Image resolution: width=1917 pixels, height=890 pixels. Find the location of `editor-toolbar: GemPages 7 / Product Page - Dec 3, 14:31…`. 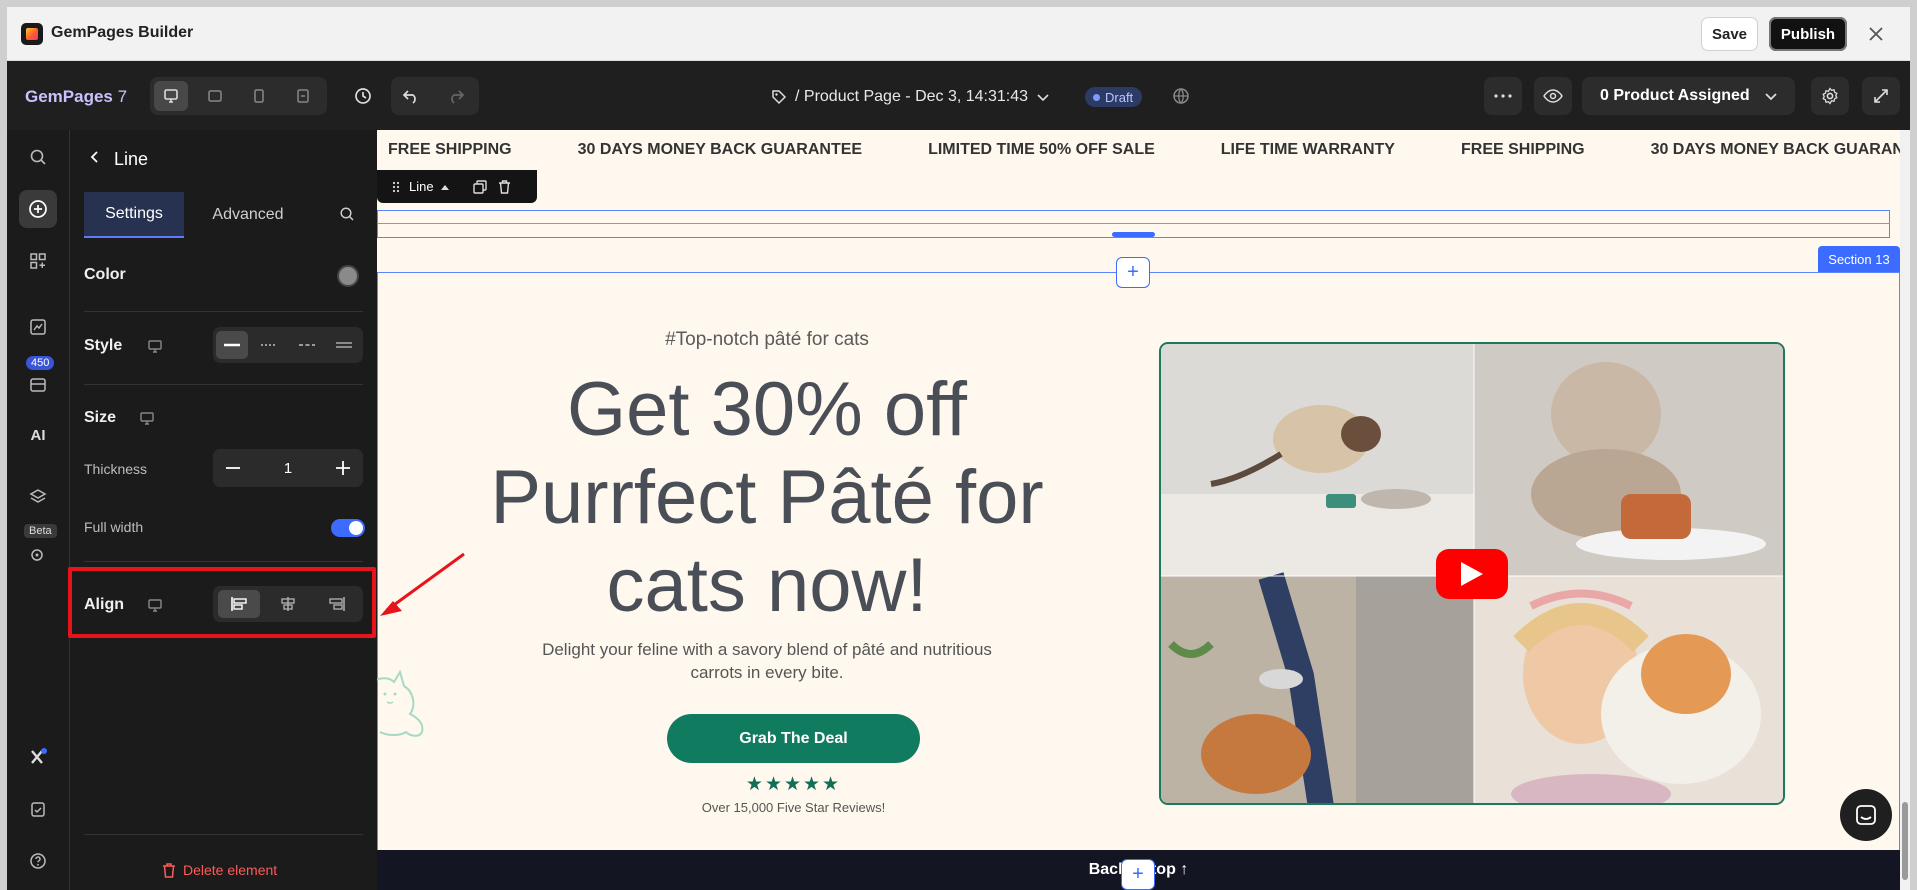

editor-toolbar: GemPages 7 / Product Page - Dec 3, 14:31… is located at coordinates (958, 95).